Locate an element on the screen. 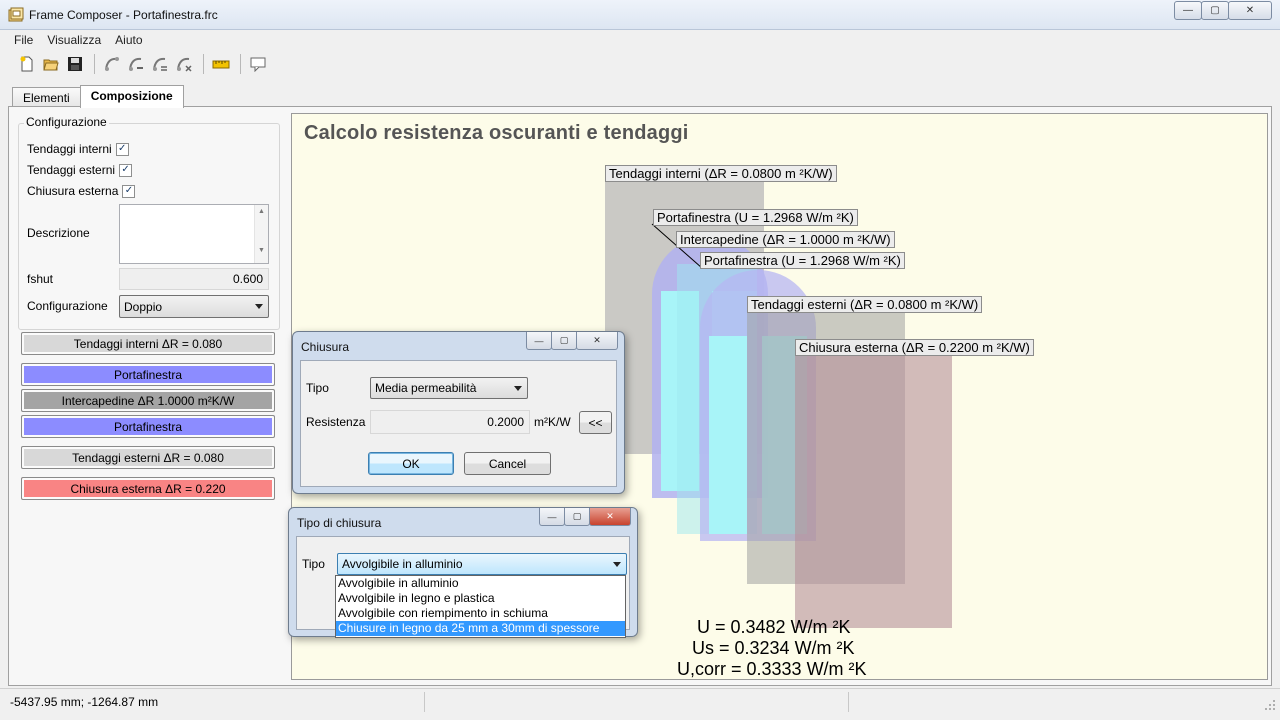  checkbox-tendaggi-esterni: ✓ is located at coordinates (126, 170).